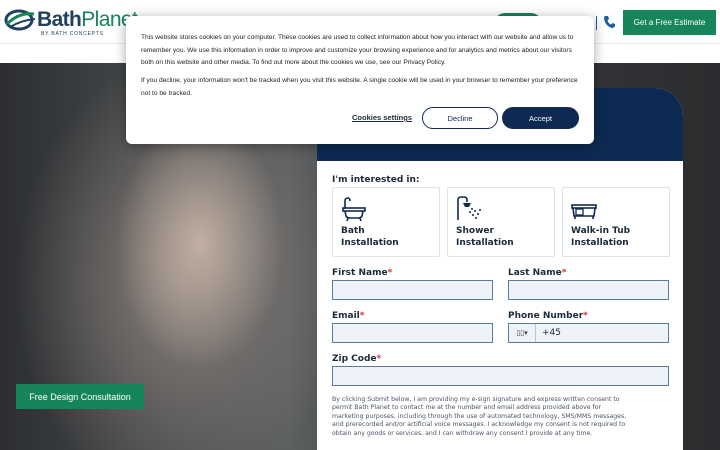 The width and height of the screenshot is (720, 450). Describe the element at coordinates (501, 222) in the screenshot. I see `option-shower-installation: Shower Installation` at that location.